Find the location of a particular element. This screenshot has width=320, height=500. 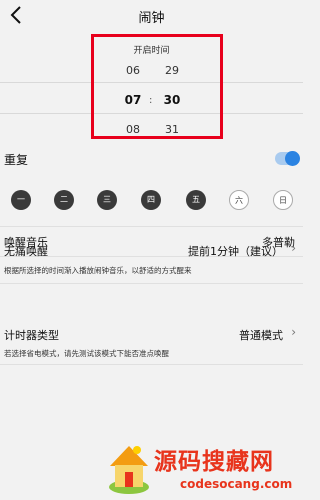

repeat-toggle is located at coordinates (287, 158).